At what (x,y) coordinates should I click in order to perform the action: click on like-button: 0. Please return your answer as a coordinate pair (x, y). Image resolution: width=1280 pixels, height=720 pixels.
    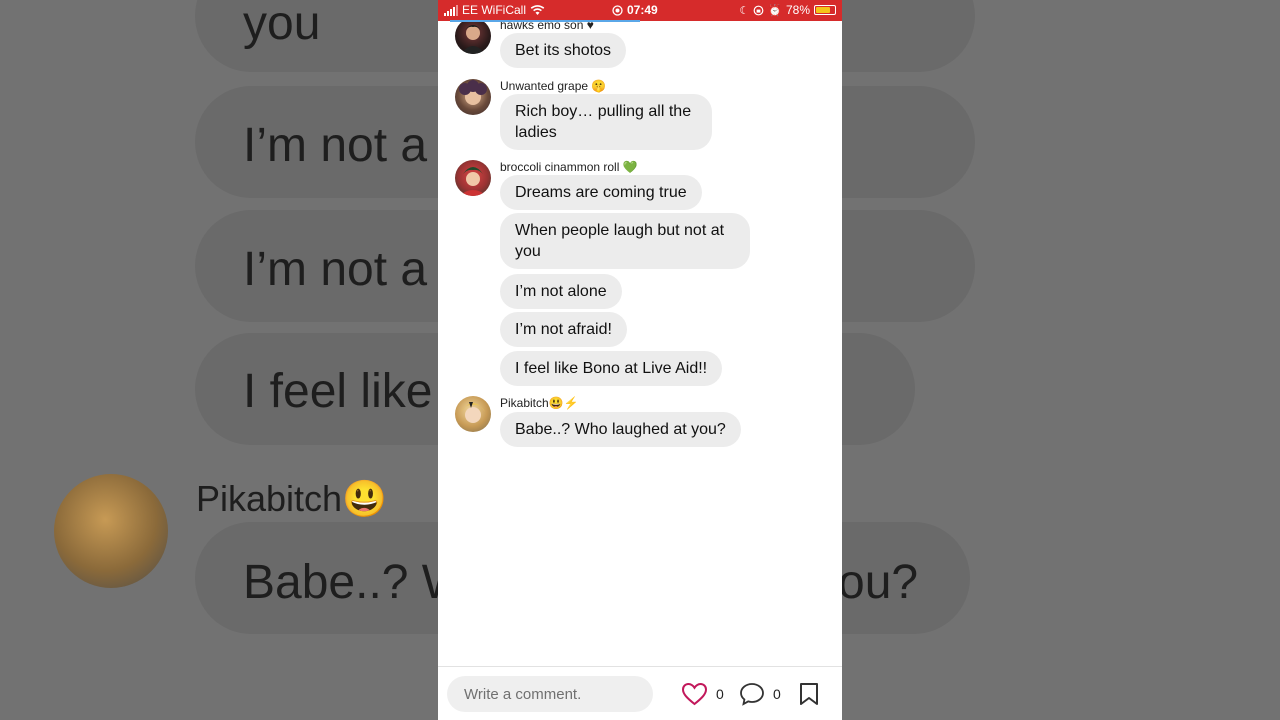
    Looking at the image, I should click on (702, 694).